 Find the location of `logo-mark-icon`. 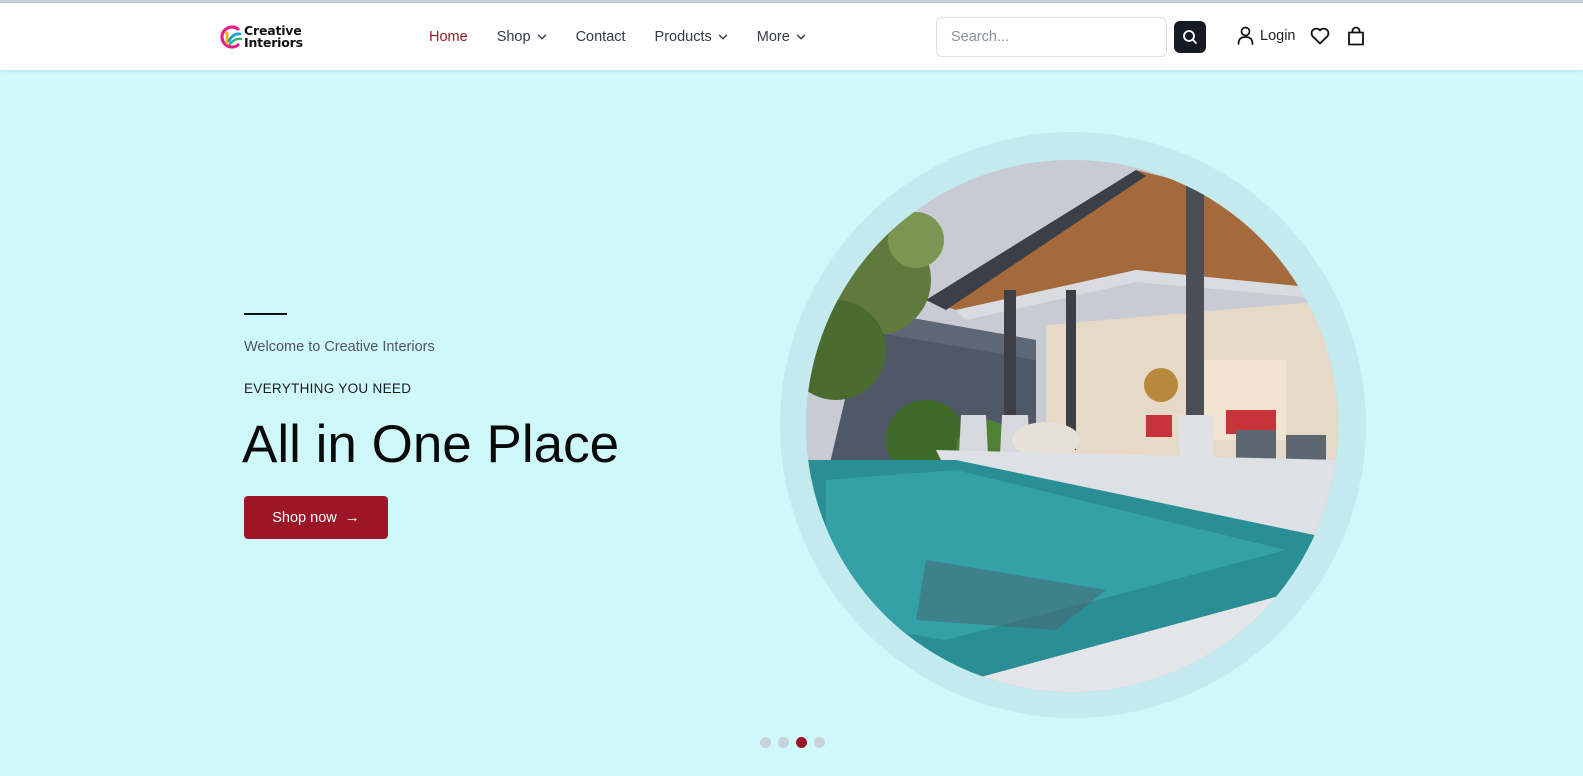

logo-mark-icon is located at coordinates (231, 37).